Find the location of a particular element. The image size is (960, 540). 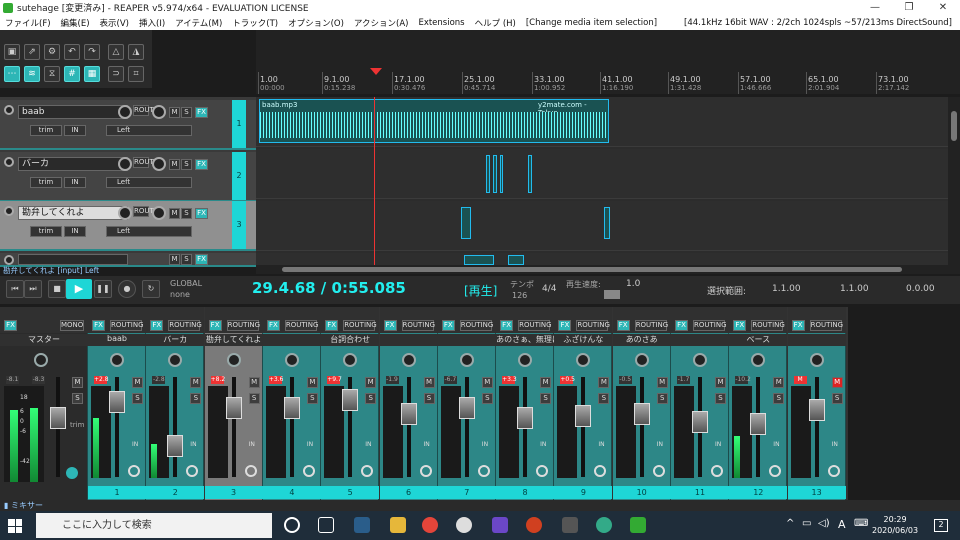

channel-strip-10: FX ROUTING あのさあ -0.5 M S IN 10 is located at coordinates (641, 403).